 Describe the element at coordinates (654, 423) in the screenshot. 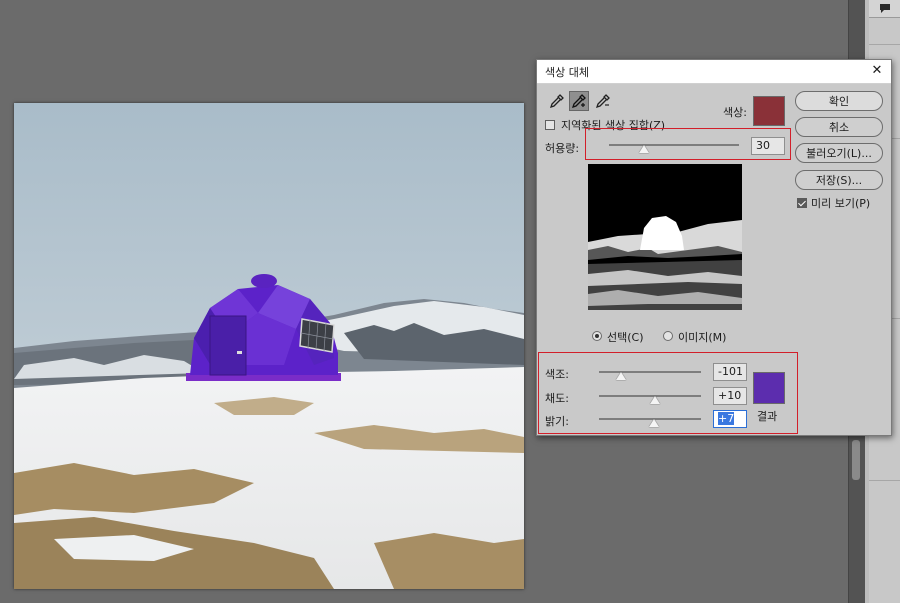

I see `lightness-slider-thumb` at that location.